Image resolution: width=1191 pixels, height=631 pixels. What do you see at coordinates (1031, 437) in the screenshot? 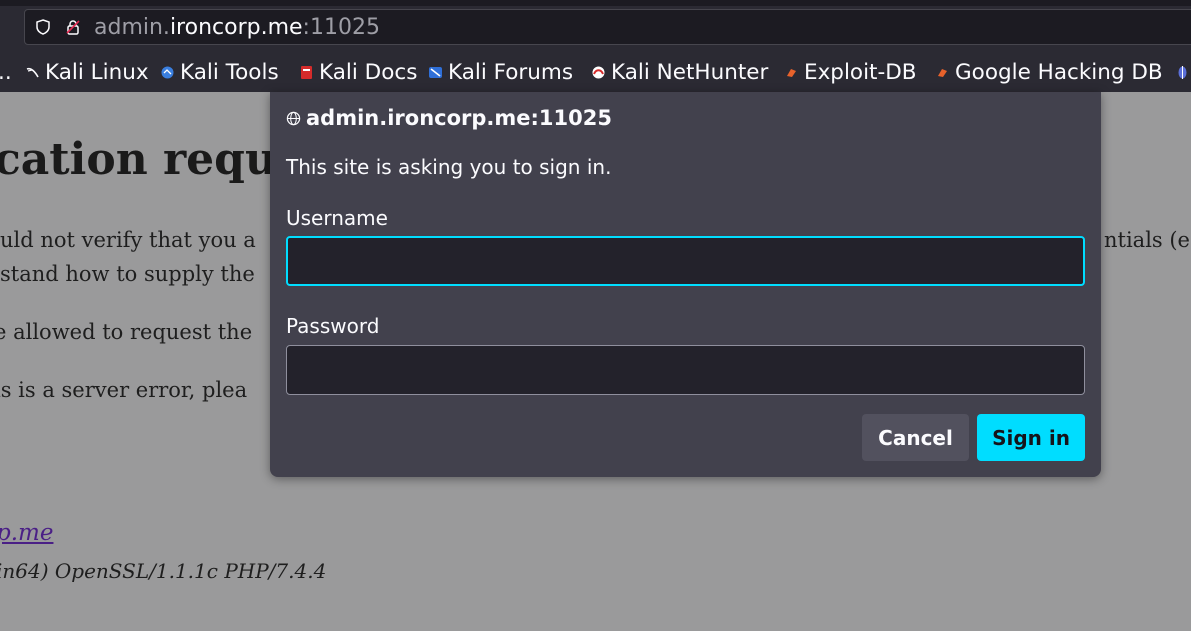
I see `sign-in-button: Sign in` at bounding box center [1031, 437].